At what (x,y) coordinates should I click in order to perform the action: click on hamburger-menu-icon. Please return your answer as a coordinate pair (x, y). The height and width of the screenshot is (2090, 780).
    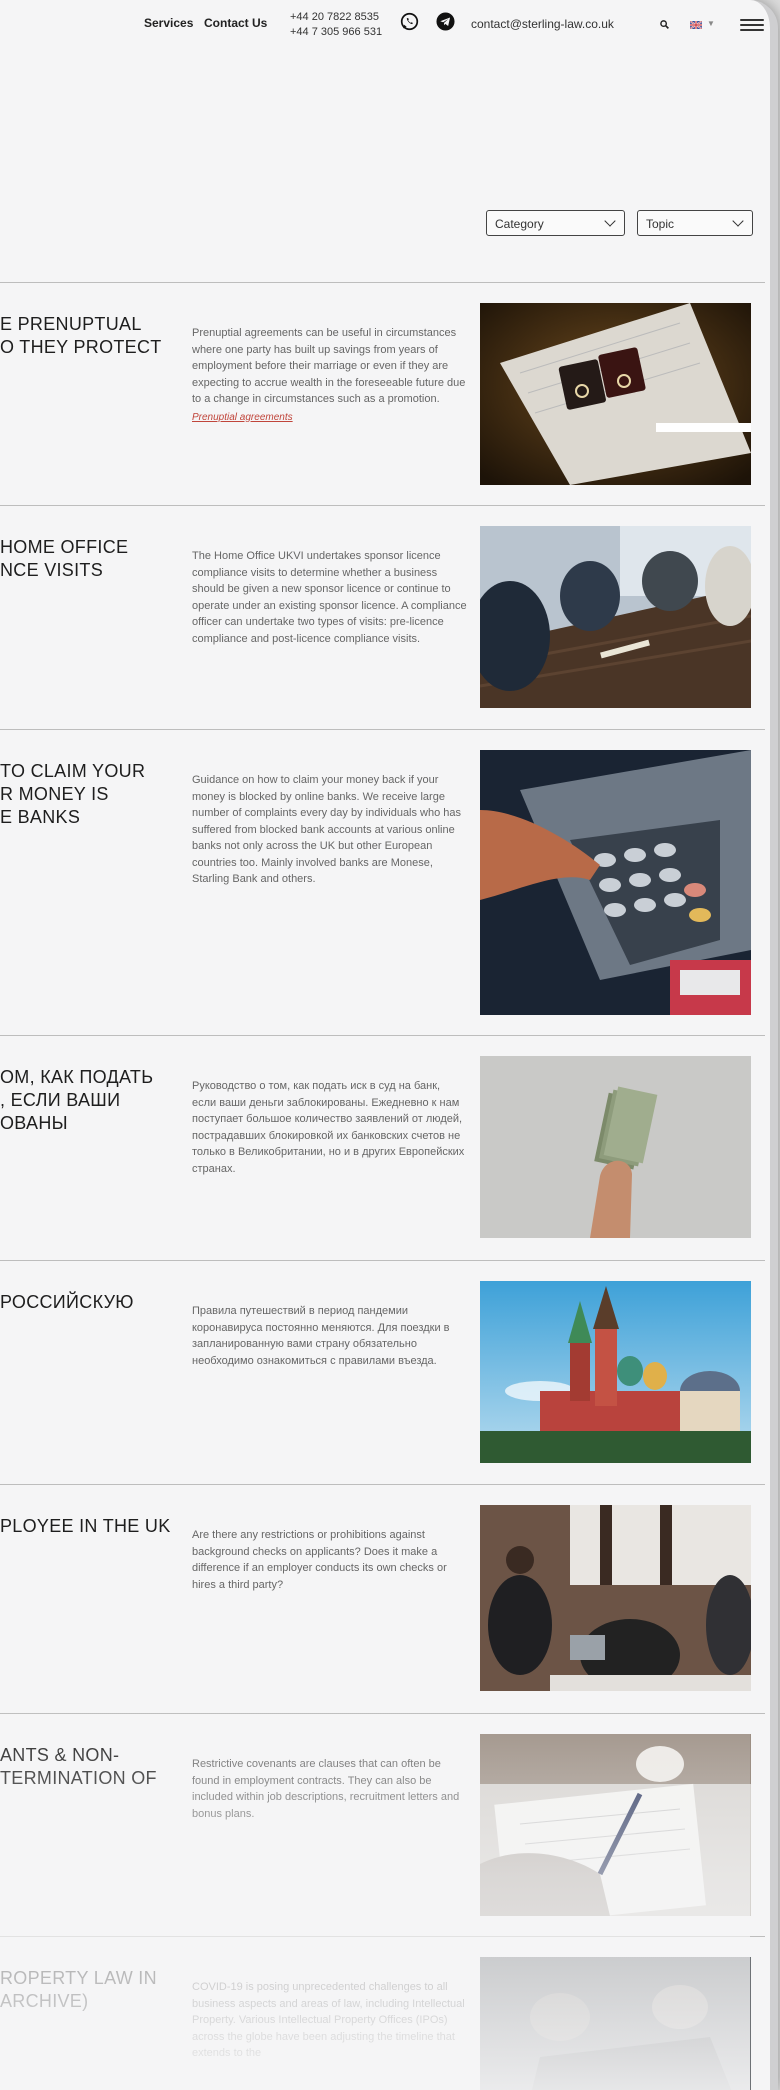
    Looking at the image, I should click on (752, 26).